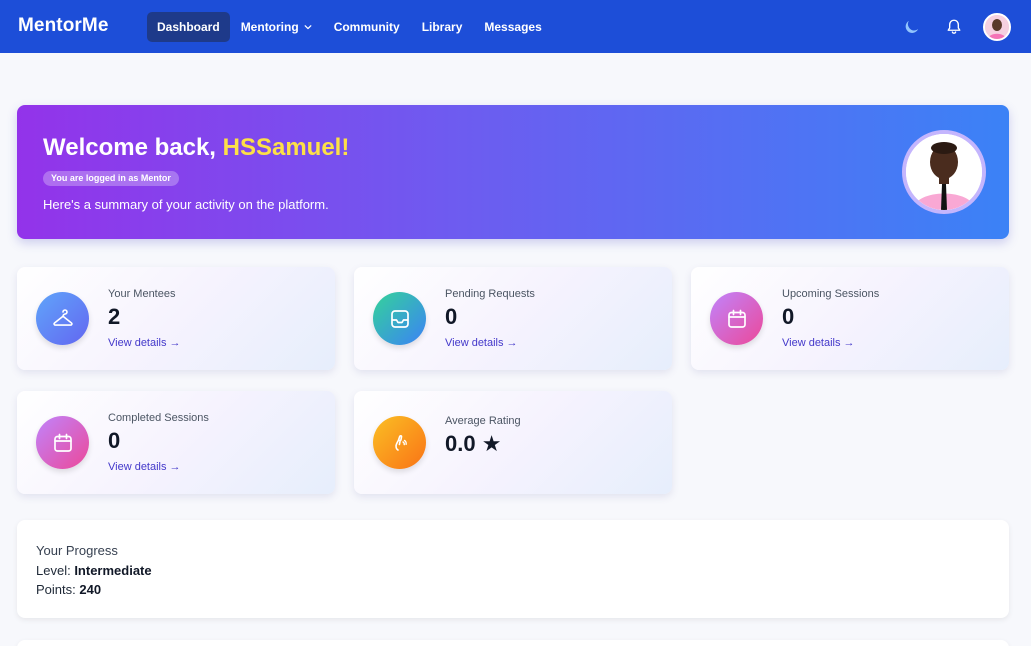  I want to click on stat-value: 0.0 ★, so click(473, 443).